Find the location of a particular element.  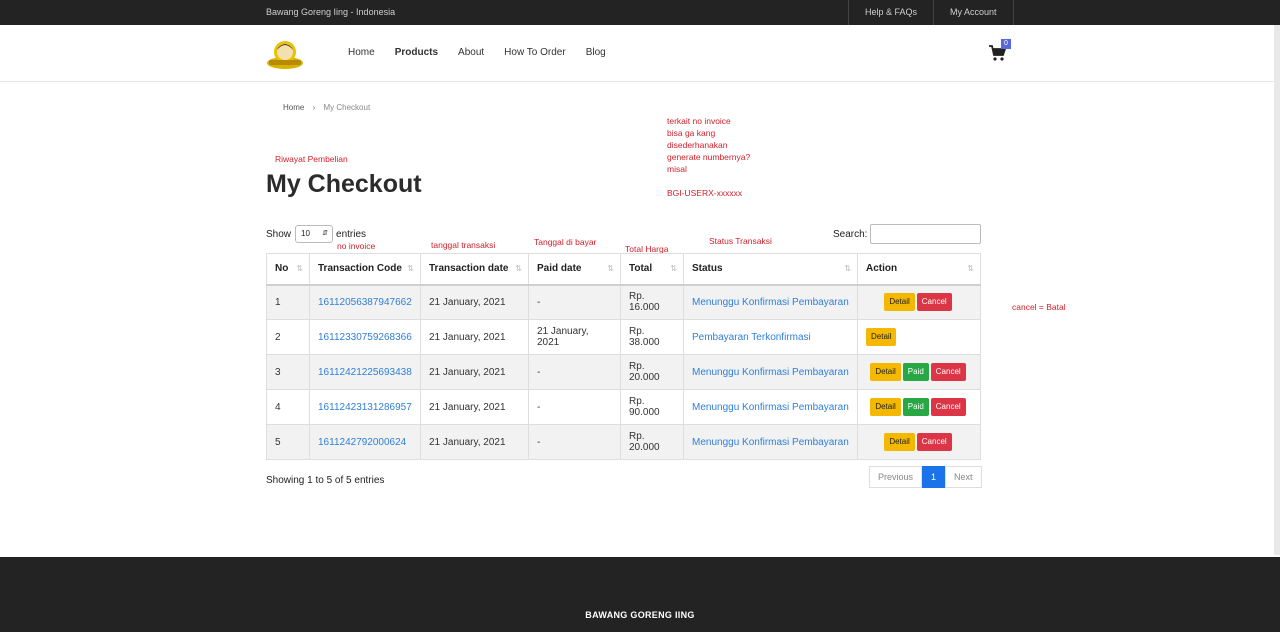

col-transaction-code: Transaction Code ⇅ is located at coordinates (365, 269).